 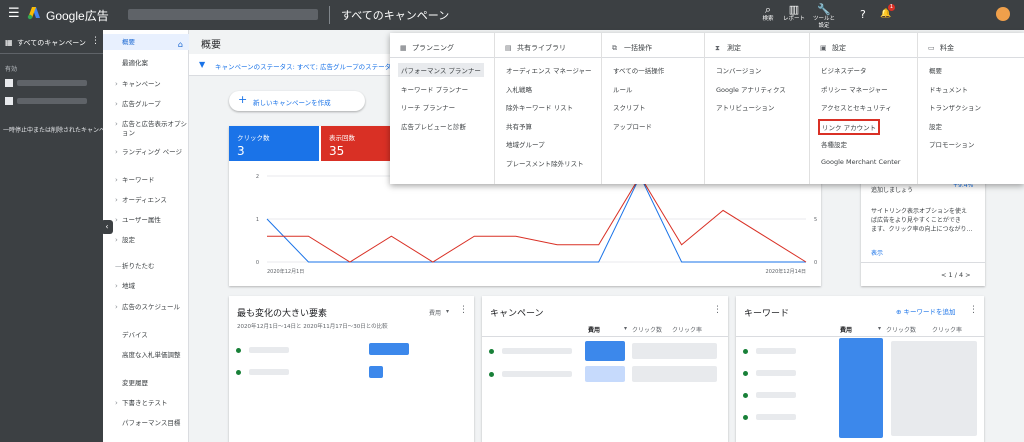 I want to click on nav-item-demographics: ユーザー属性, so click(x=146, y=220).